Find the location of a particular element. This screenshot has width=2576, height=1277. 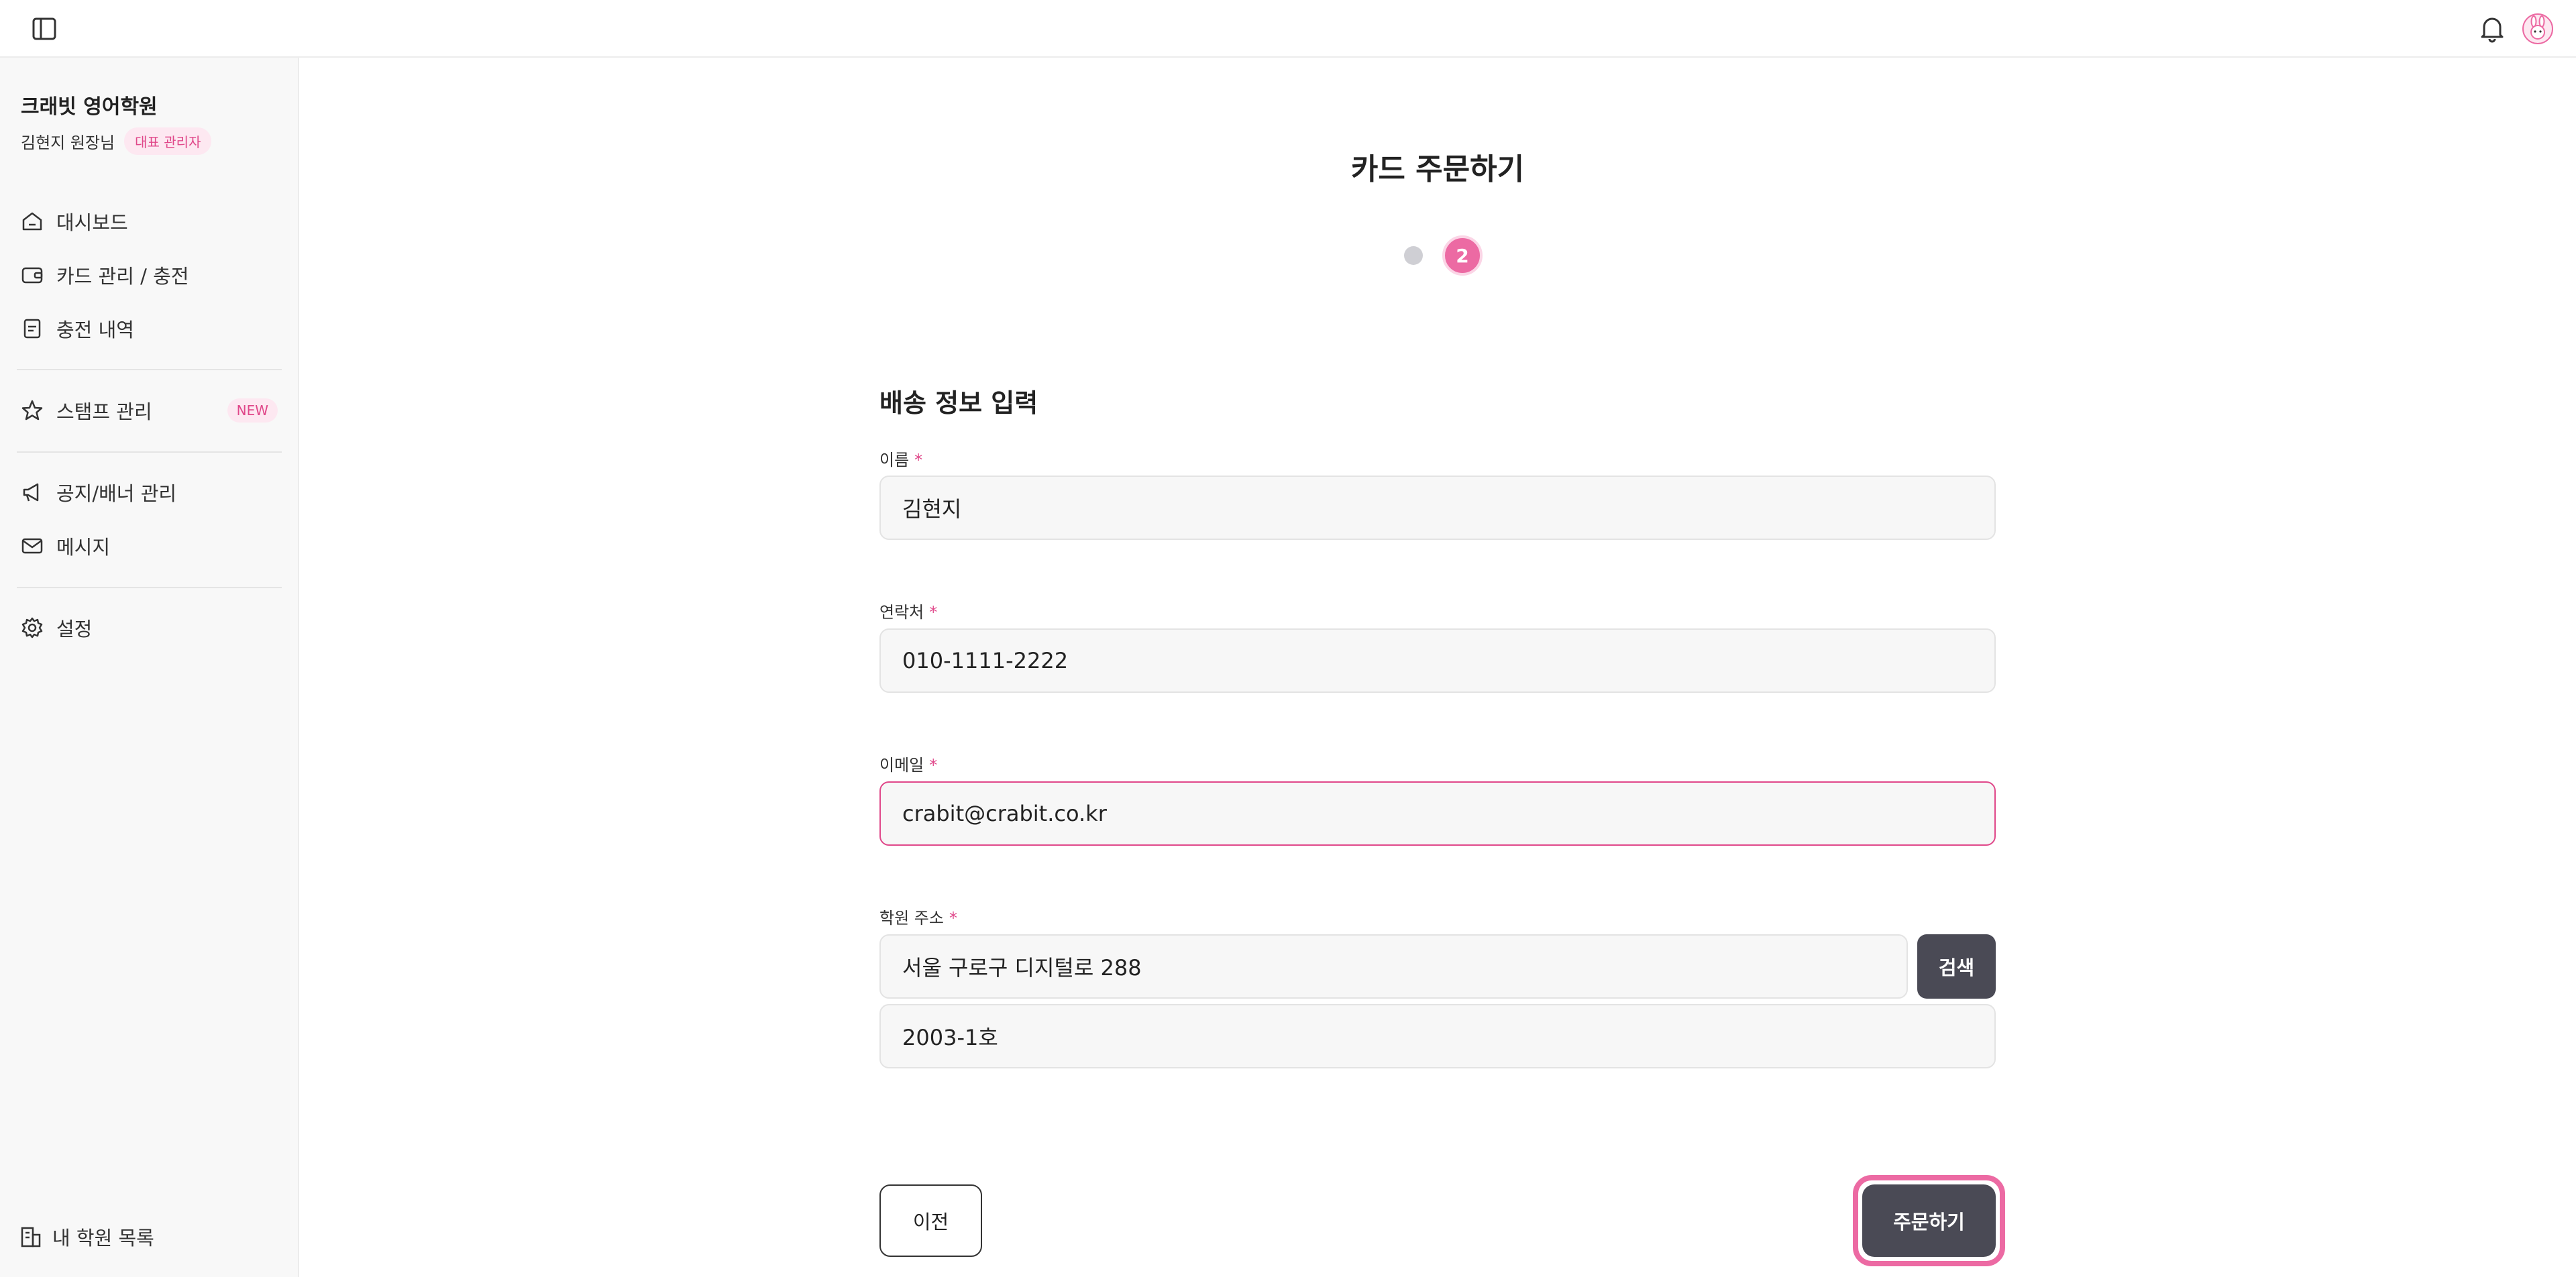

sidebar-item-label: 카드 관리 / 충전 is located at coordinates (122, 276).